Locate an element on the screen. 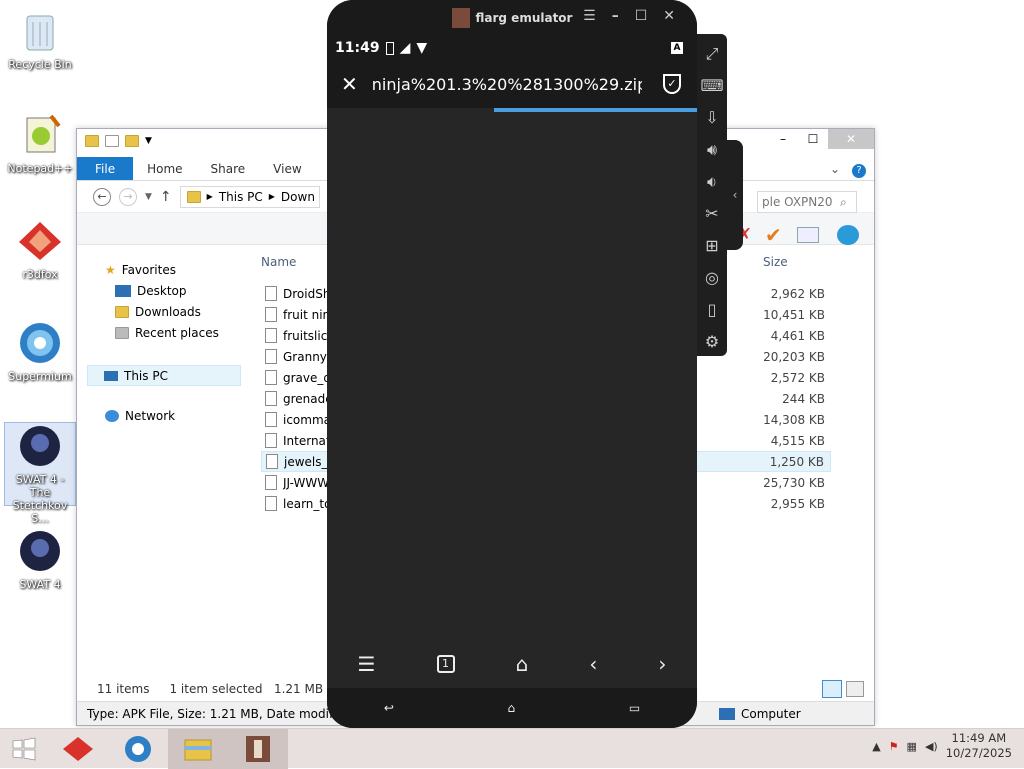 Image resolution: width=1024 pixels, height=769 pixels. location-icon: ◎ is located at coordinates (712, 278).